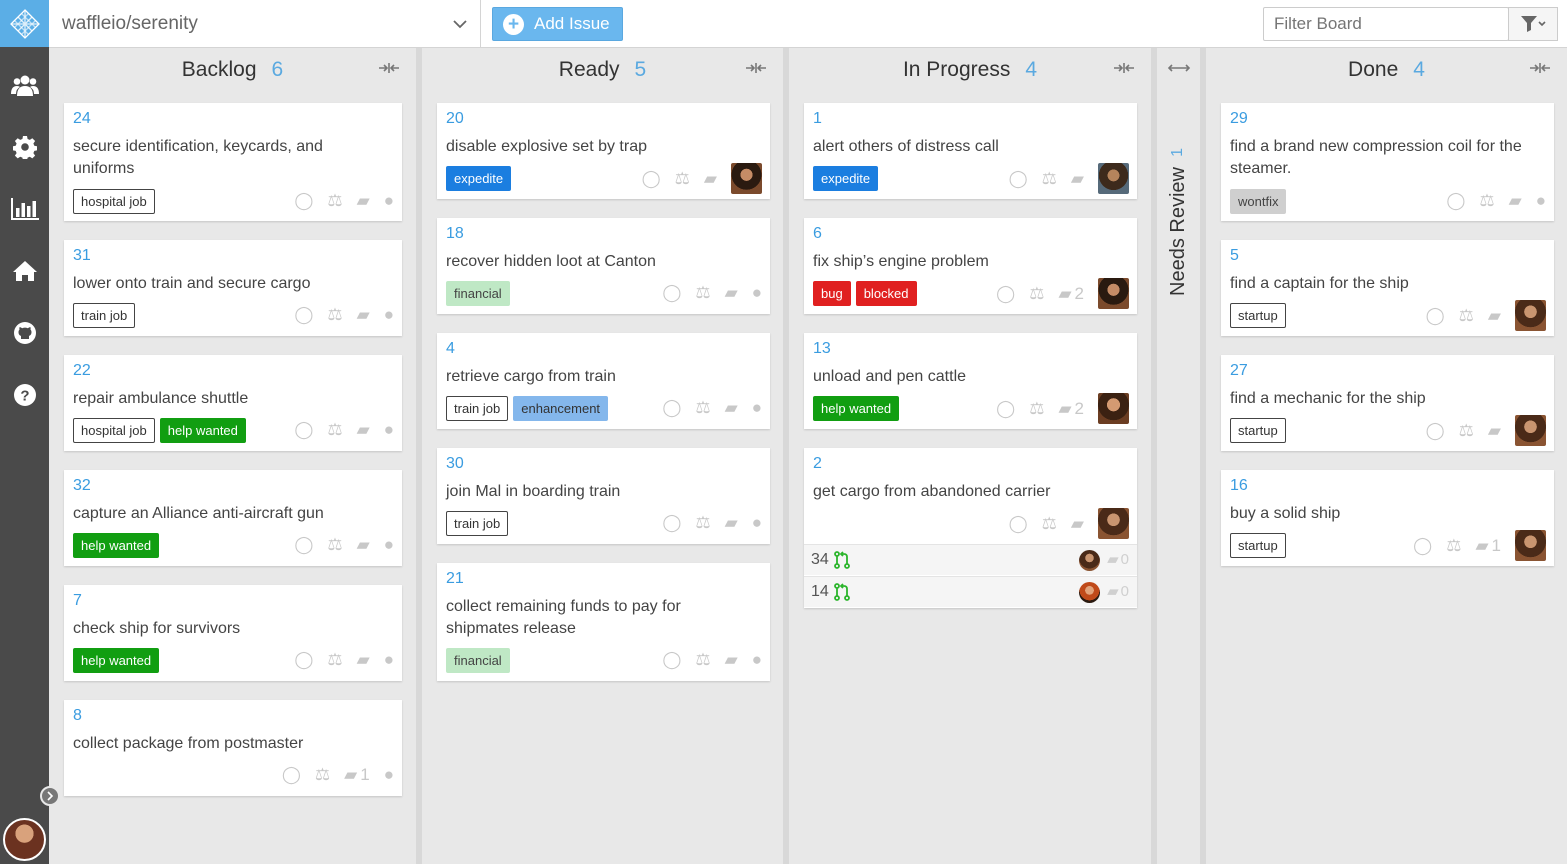 The height and width of the screenshot is (864, 1567). I want to click on issue-number: 32, so click(82, 486).